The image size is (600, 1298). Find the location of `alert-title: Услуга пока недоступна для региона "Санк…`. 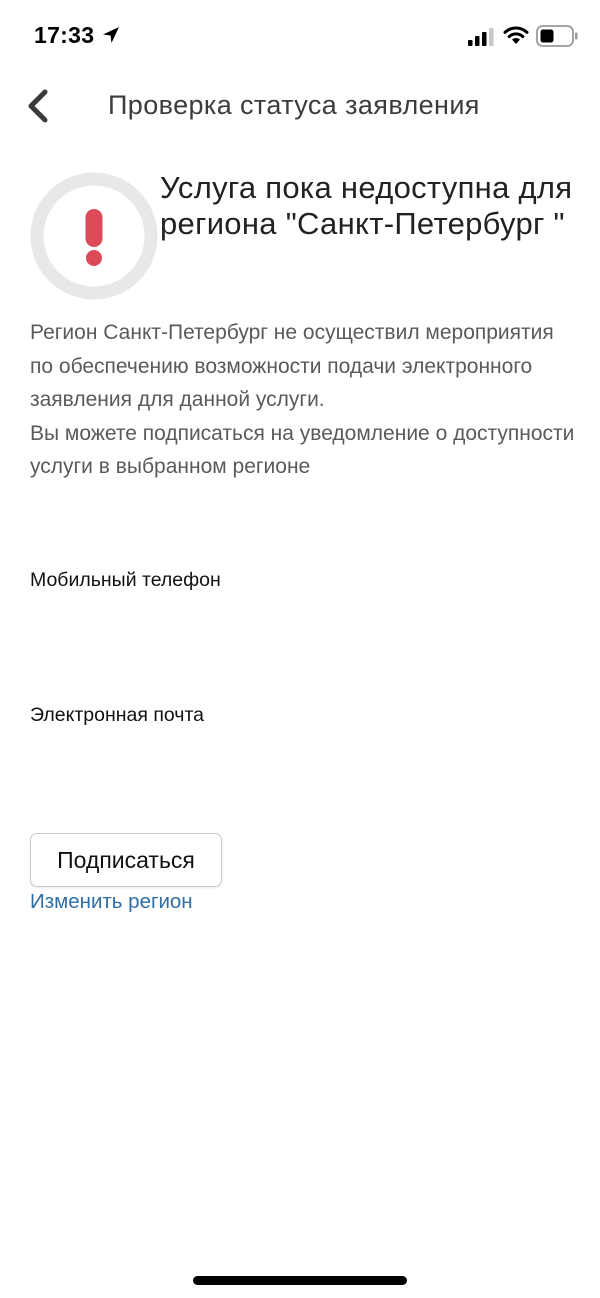

alert-title: Услуга пока недоступна для региона "Санк… is located at coordinates (366, 205).